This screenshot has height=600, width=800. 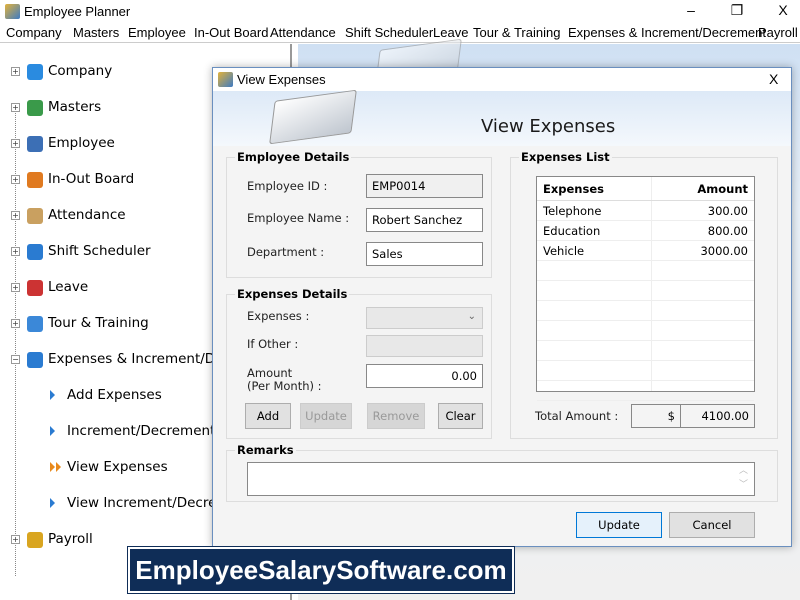 I want to click on clear-button: Clear, so click(x=460, y=416).